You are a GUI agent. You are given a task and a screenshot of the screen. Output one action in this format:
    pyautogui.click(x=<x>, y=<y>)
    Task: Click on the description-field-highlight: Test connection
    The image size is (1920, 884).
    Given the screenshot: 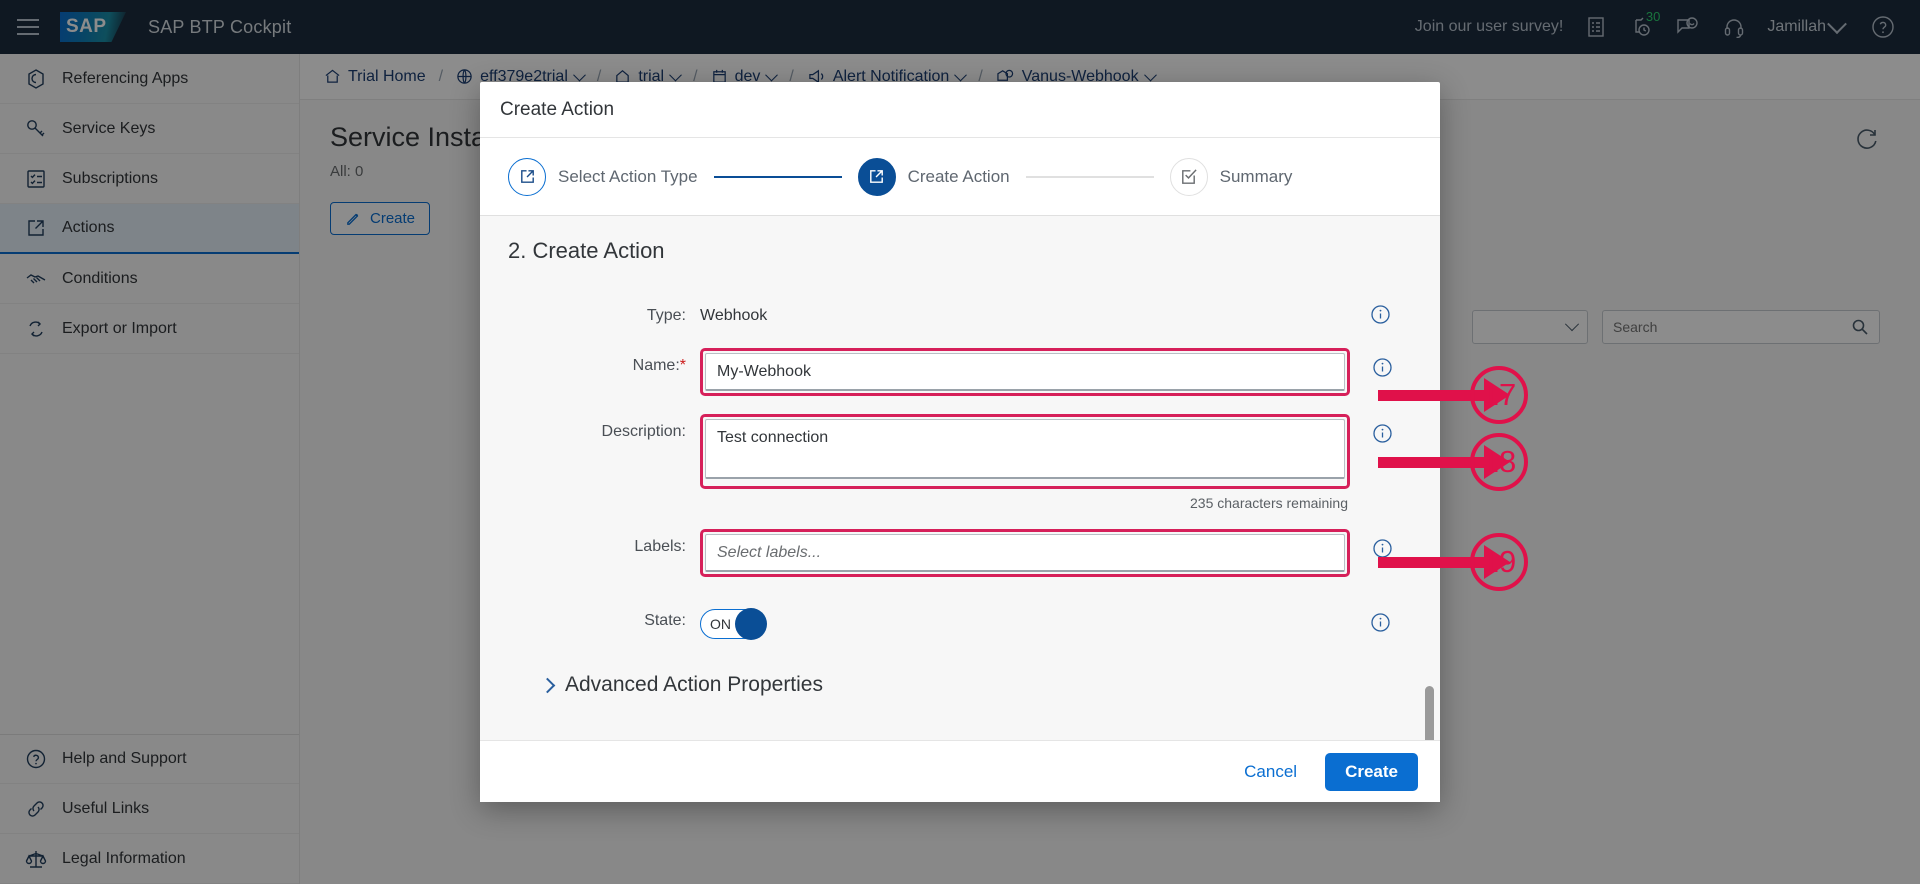 What is the action you would take?
    pyautogui.click(x=1025, y=451)
    